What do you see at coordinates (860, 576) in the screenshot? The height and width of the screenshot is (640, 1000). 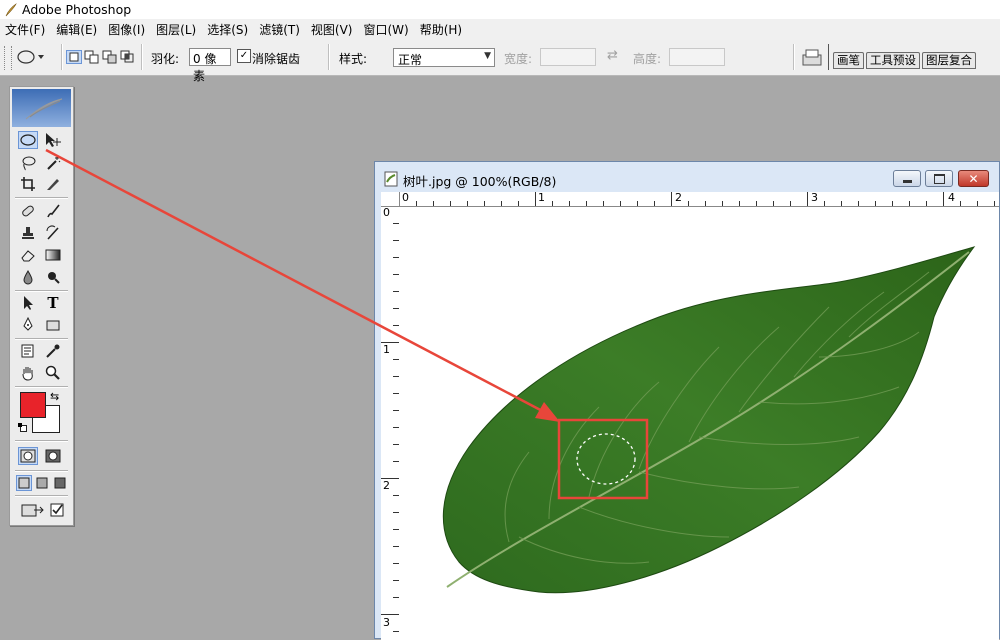 I see `baidu-jingyan-watermark: Bai du 经验 jingyan.baidu.com` at bounding box center [860, 576].